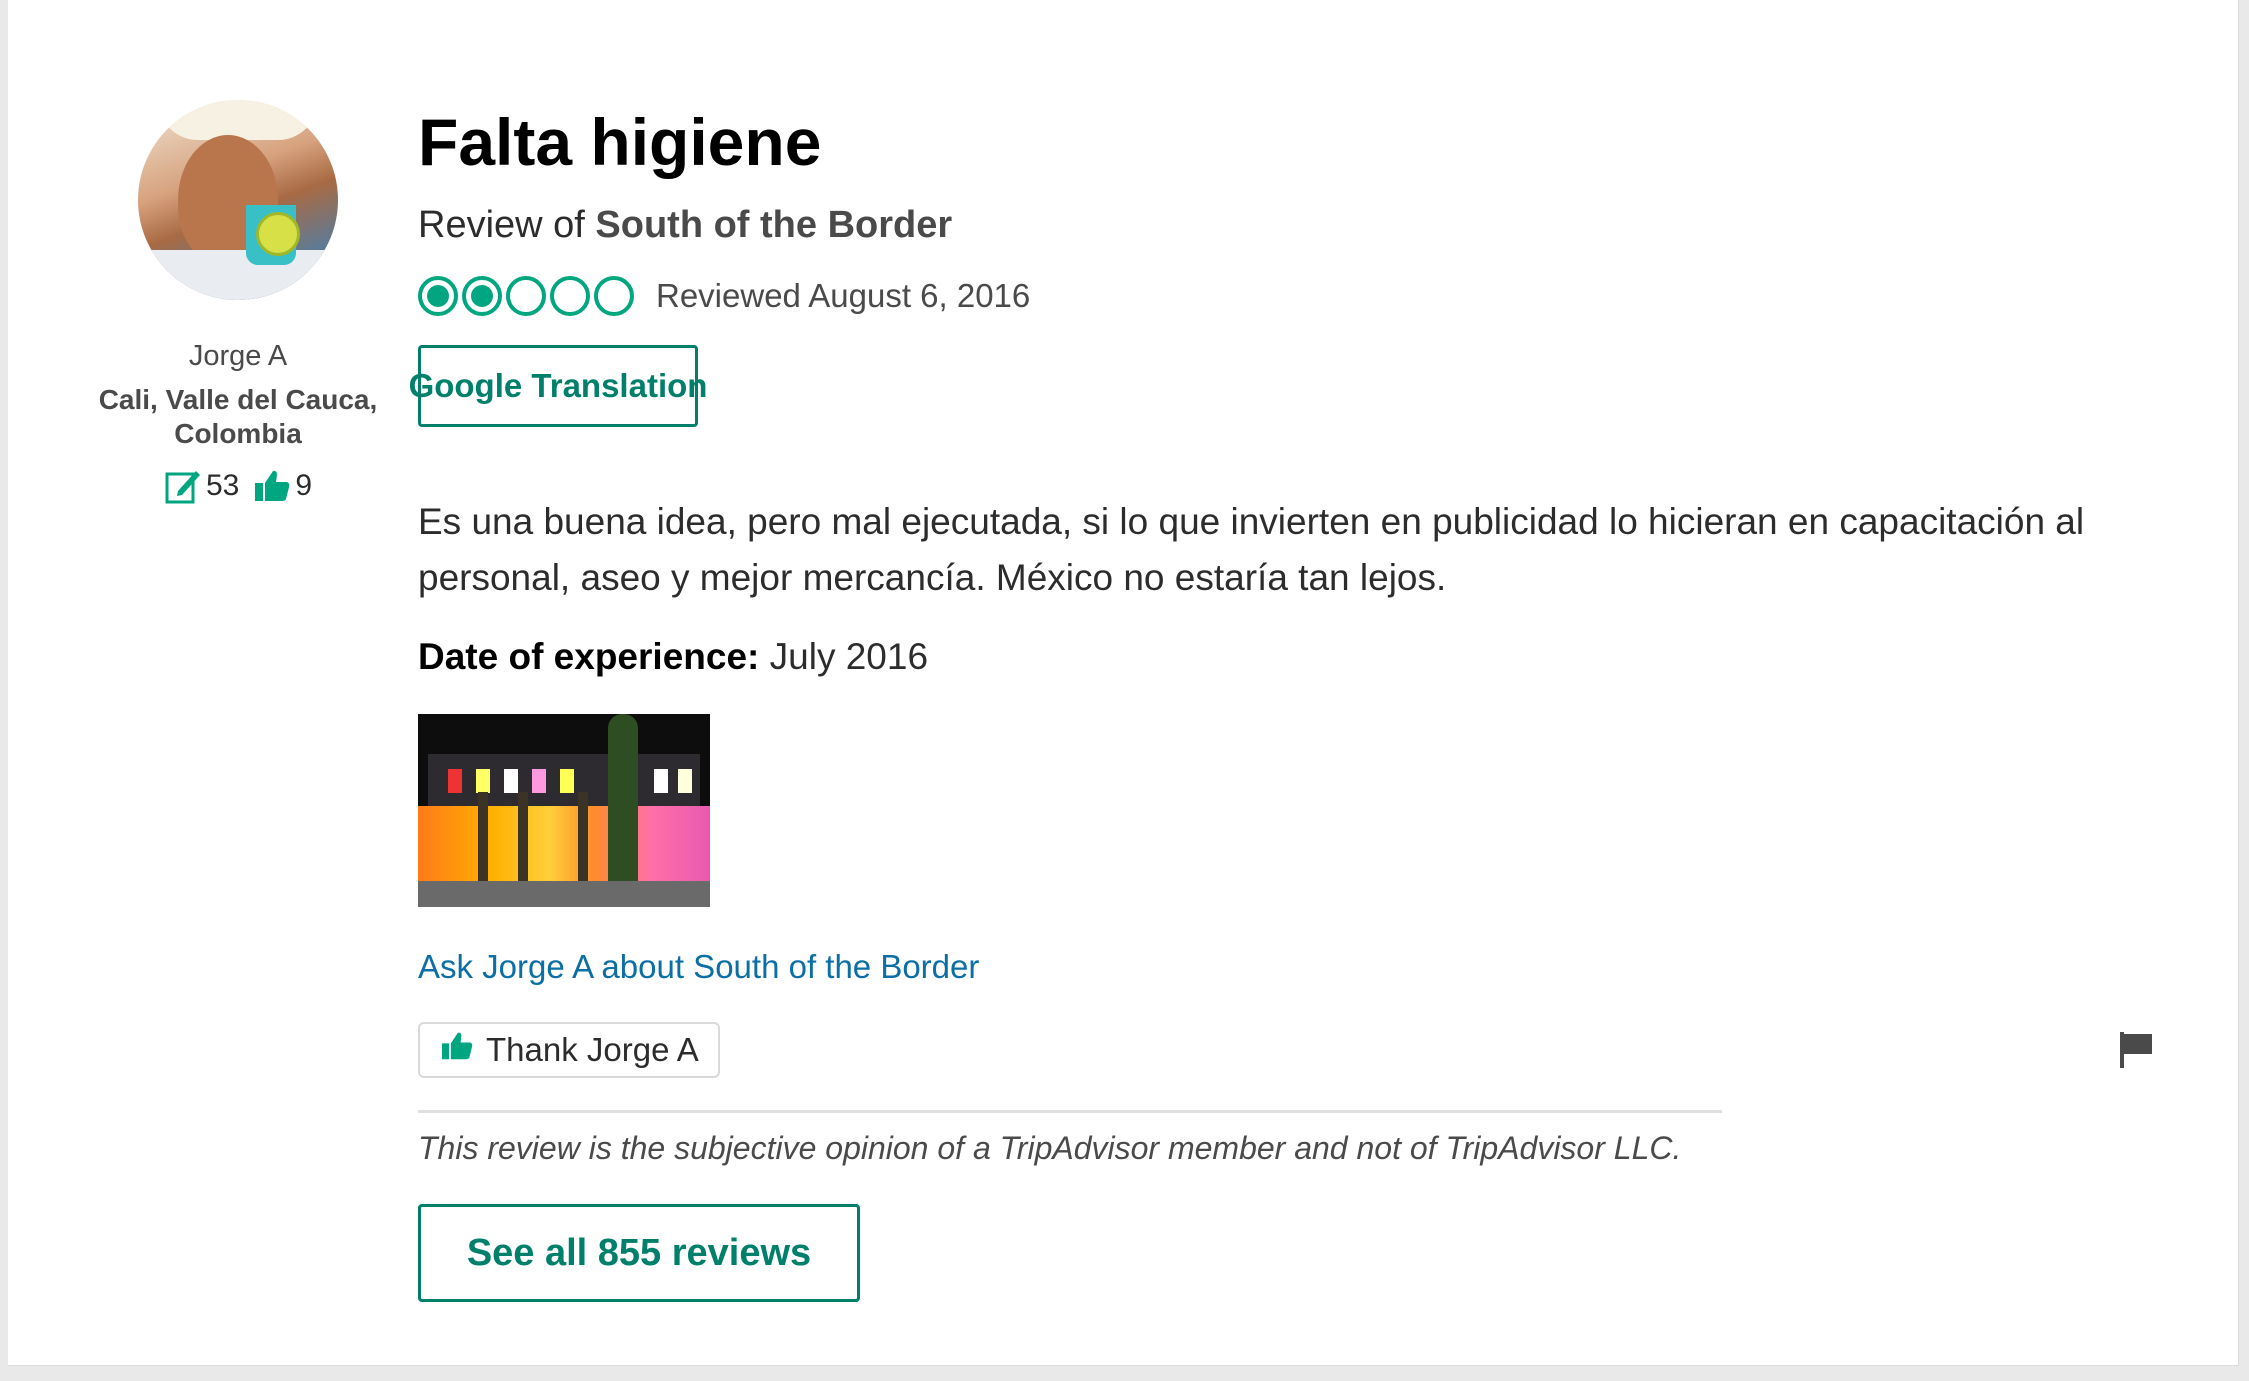 This screenshot has width=2249, height=1381. Describe the element at coordinates (558, 386) in the screenshot. I see `google-translation-button: Google Translation` at that location.